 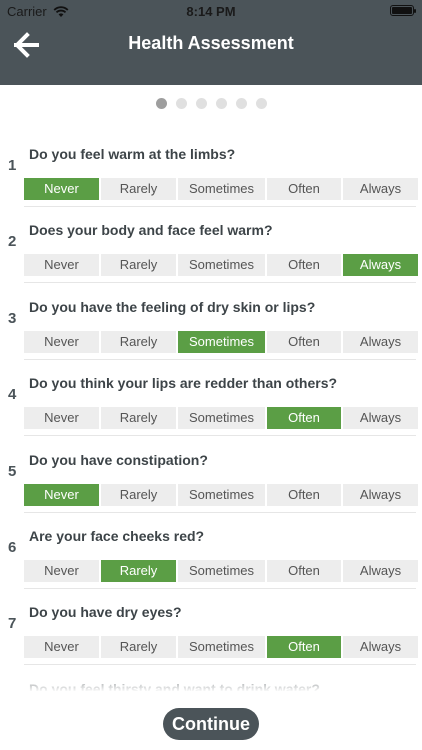 I want to click on question-number: 7, so click(x=12, y=624).